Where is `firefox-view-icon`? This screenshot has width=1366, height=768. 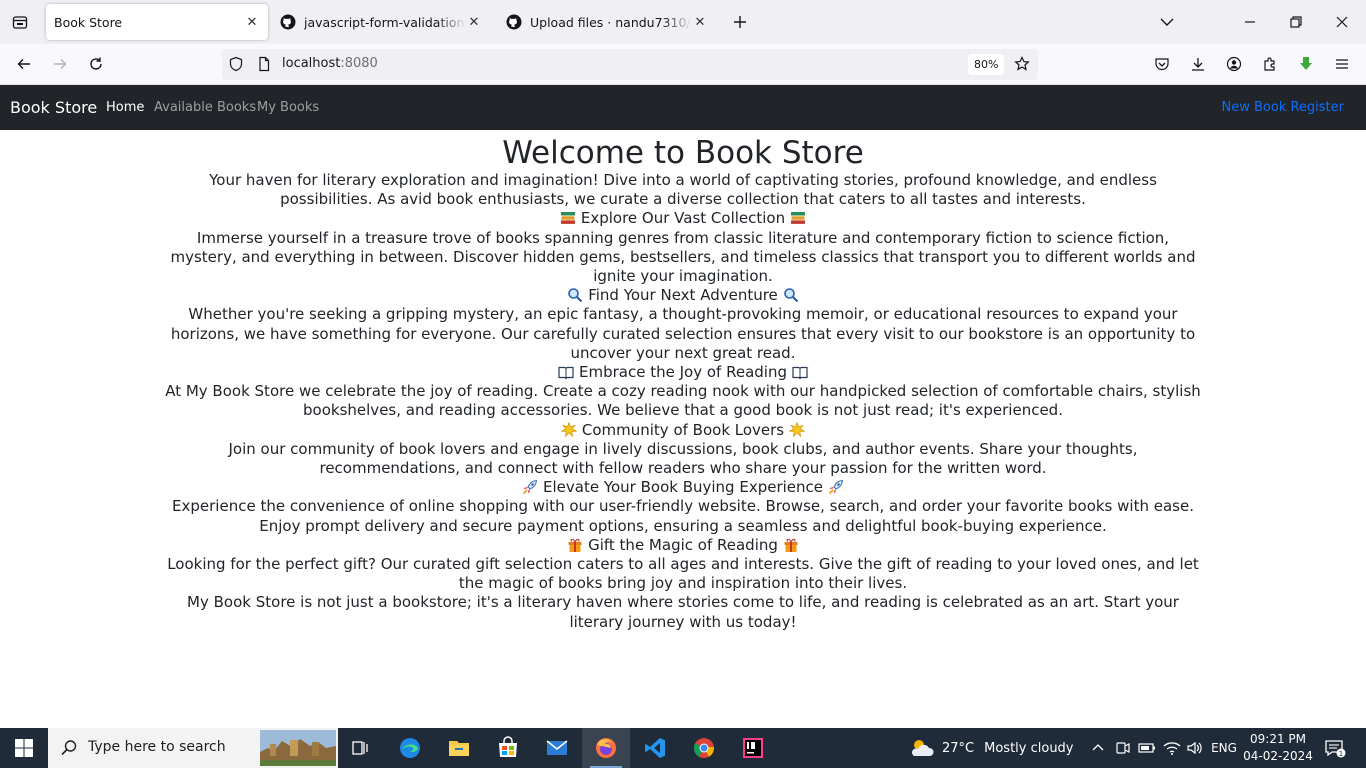 firefox-view-icon is located at coordinates (20, 22).